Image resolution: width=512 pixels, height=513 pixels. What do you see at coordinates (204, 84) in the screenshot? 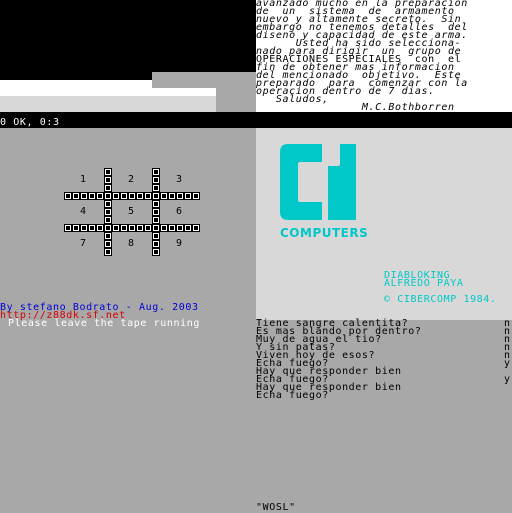
I see `gray-stripe` at bounding box center [204, 84].